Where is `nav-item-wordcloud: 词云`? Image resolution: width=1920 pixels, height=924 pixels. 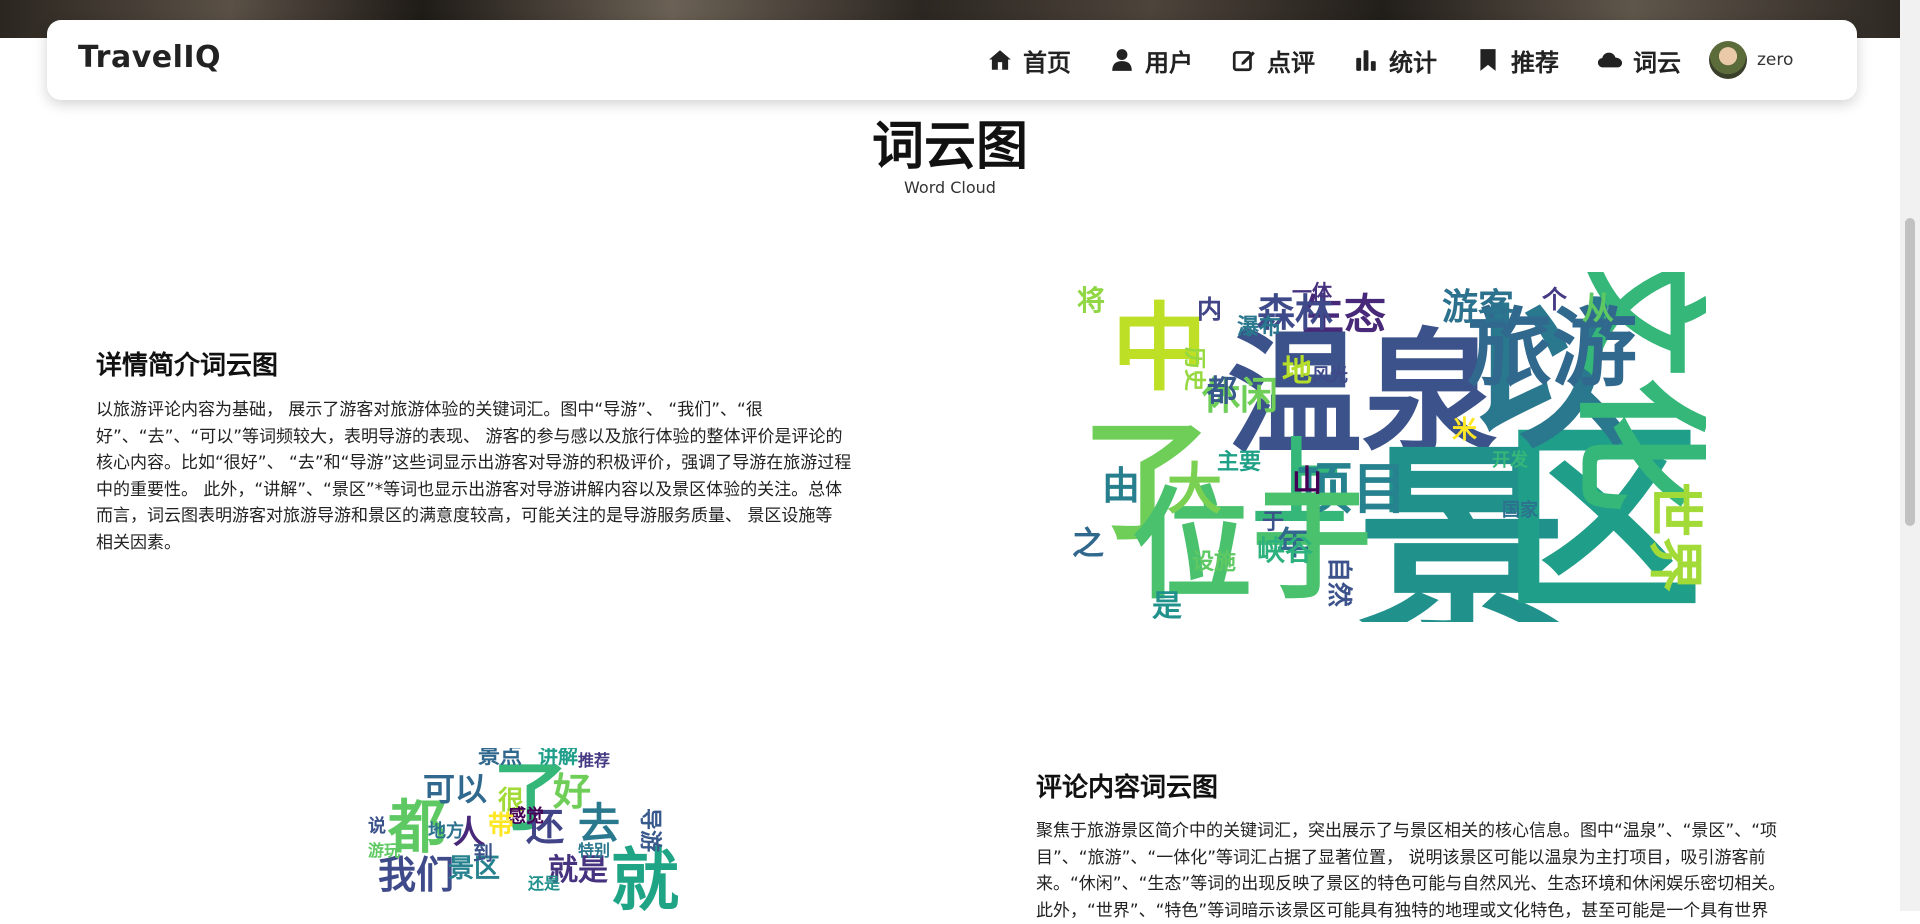
nav-item-wordcloud: 词云 is located at coordinates (1639, 60).